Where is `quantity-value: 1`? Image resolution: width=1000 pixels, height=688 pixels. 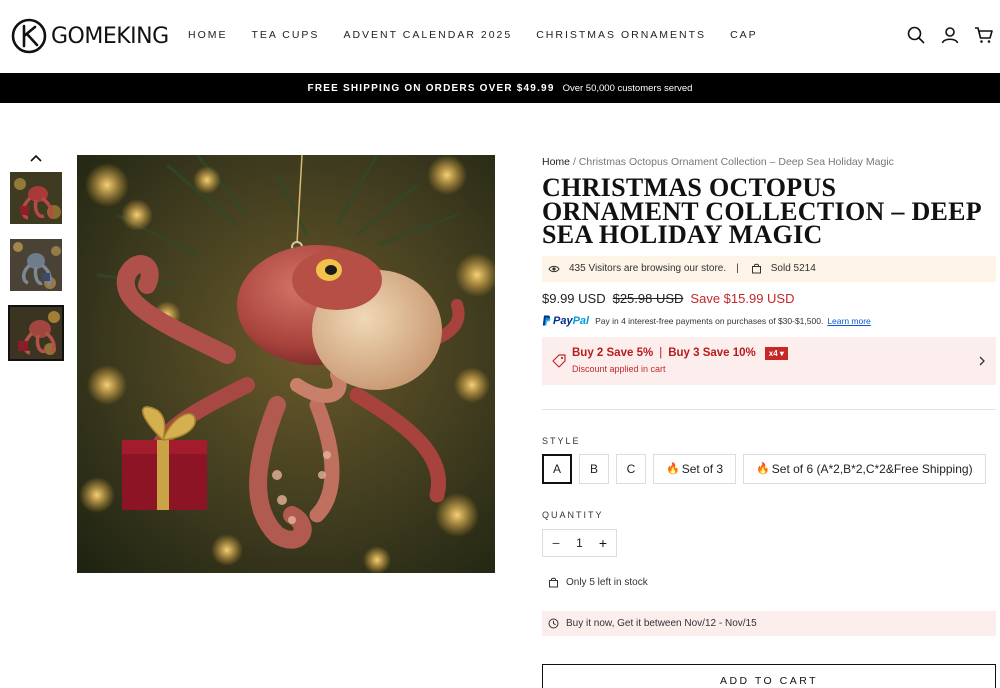
quantity-value: 1 is located at coordinates (579, 543).